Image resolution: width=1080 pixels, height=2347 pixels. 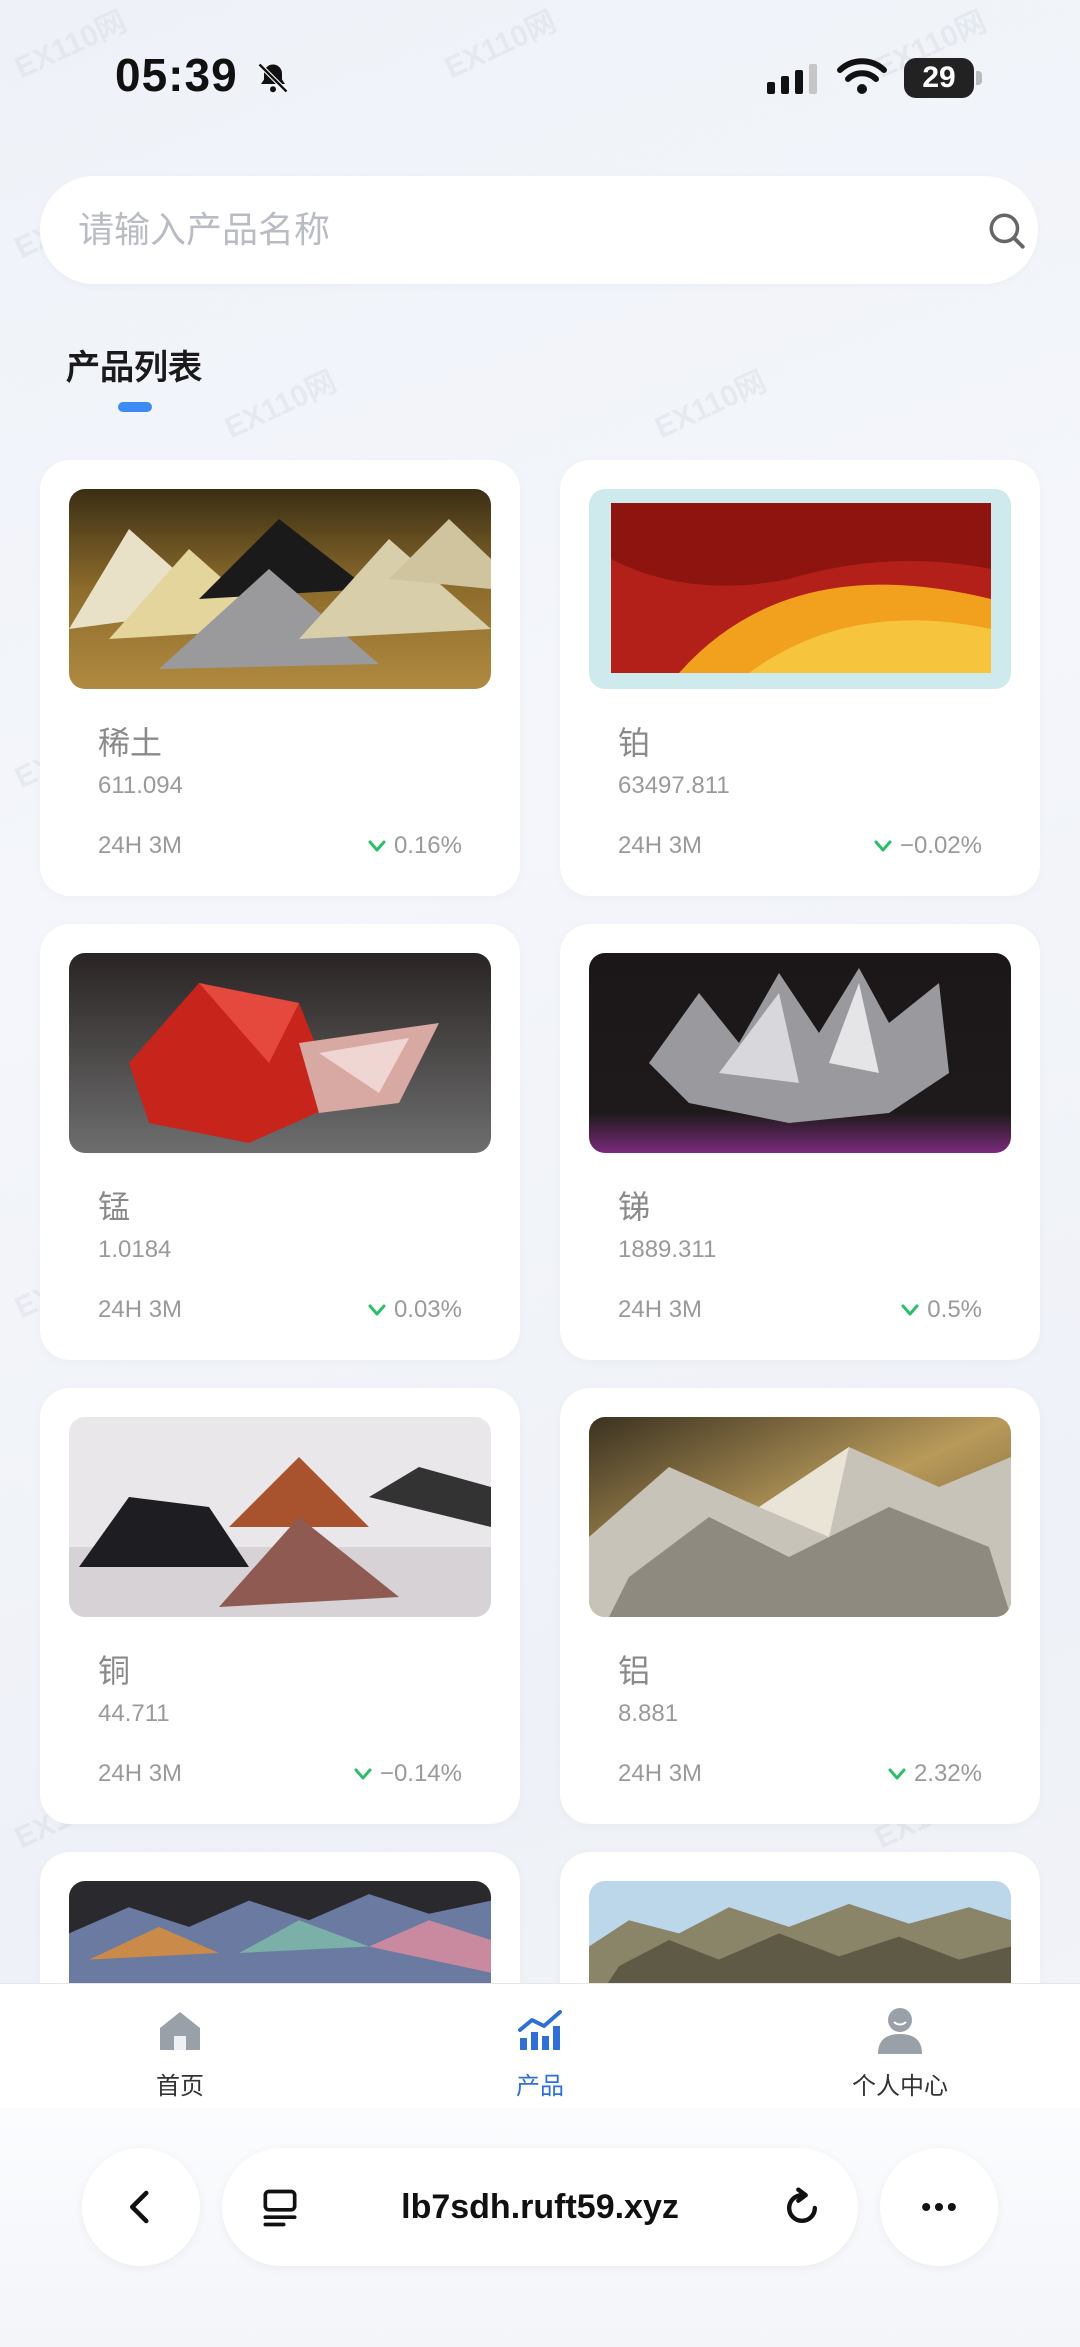 What do you see at coordinates (273, 78) in the screenshot?
I see `bell-muted-icon` at bounding box center [273, 78].